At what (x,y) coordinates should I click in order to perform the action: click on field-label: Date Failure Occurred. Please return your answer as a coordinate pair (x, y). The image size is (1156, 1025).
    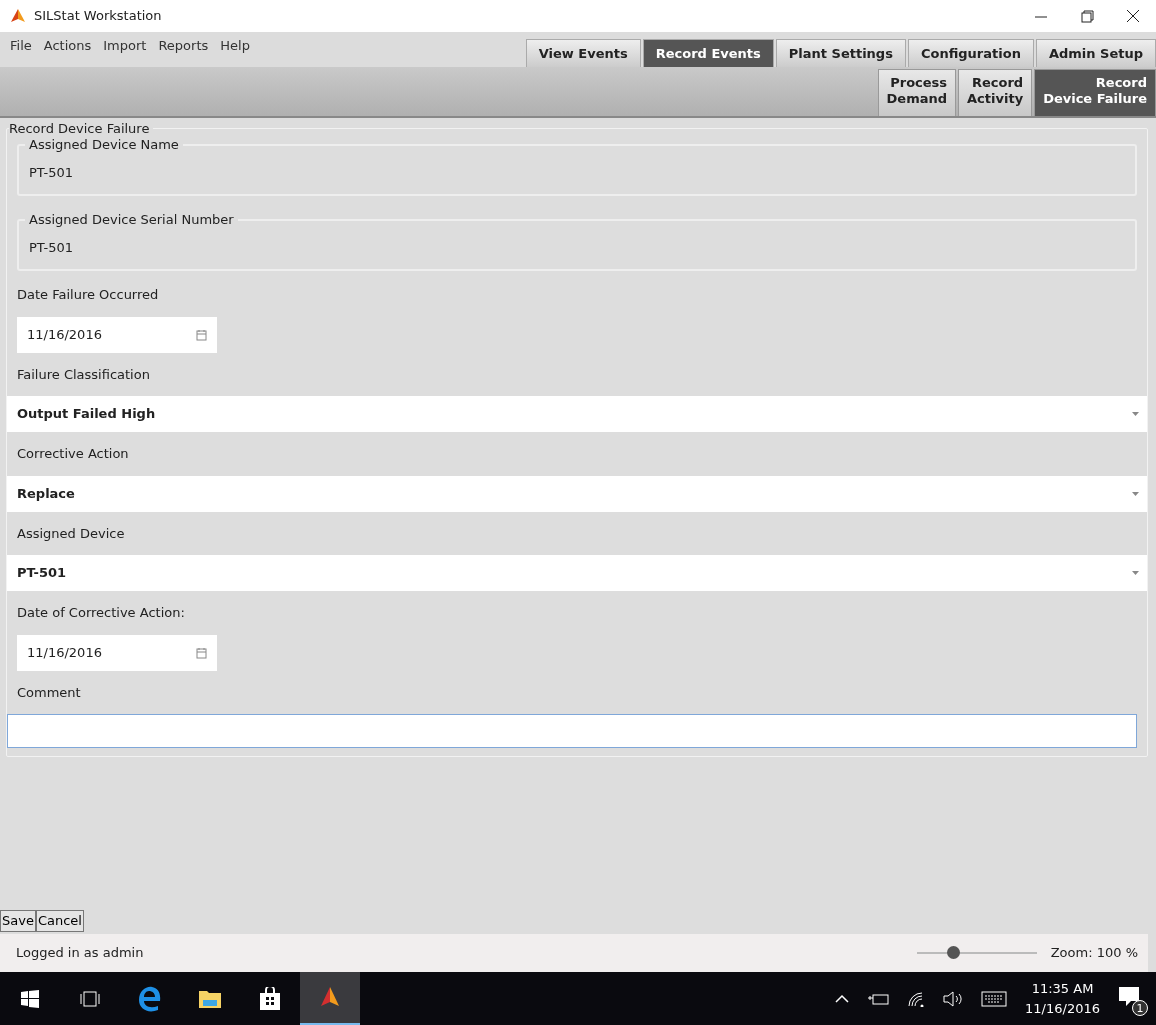
    Looking at the image, I should click on (88, 295).